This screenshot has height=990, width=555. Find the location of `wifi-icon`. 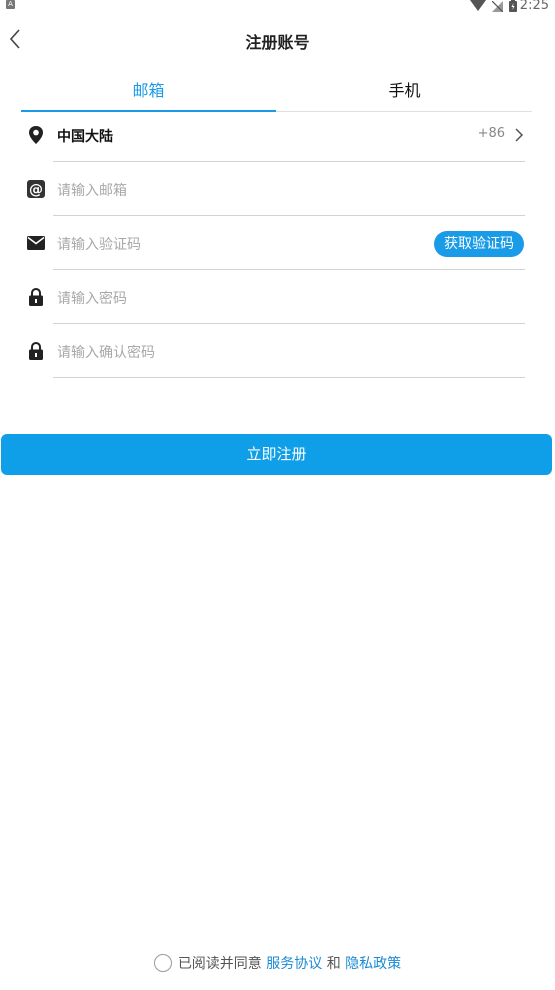

wifi-icon is located at coordinates (478, 5).